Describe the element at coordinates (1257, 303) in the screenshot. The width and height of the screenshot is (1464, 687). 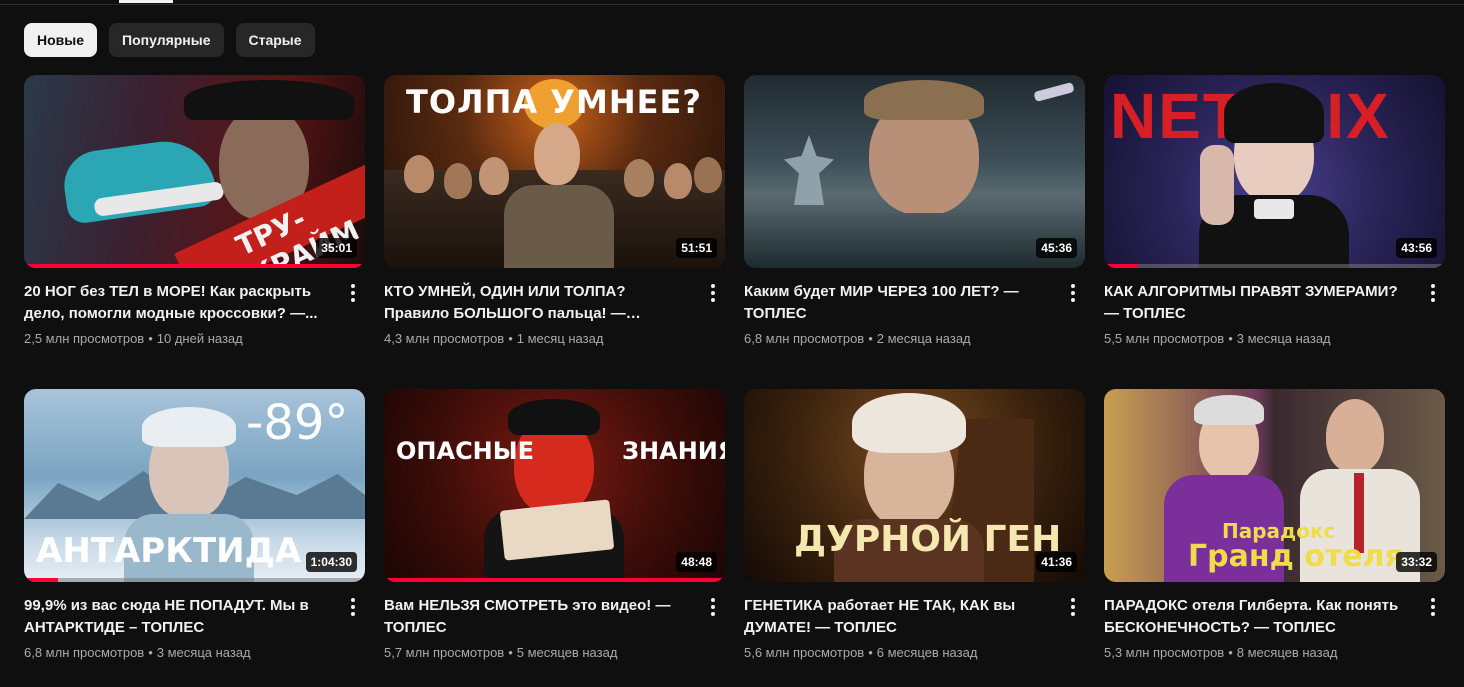
I see `video-title: КАК АЛГОРИТМЫ ПРАВЯТ ЗУМЕРАМИ? — ТОПЛЕС` at that location.